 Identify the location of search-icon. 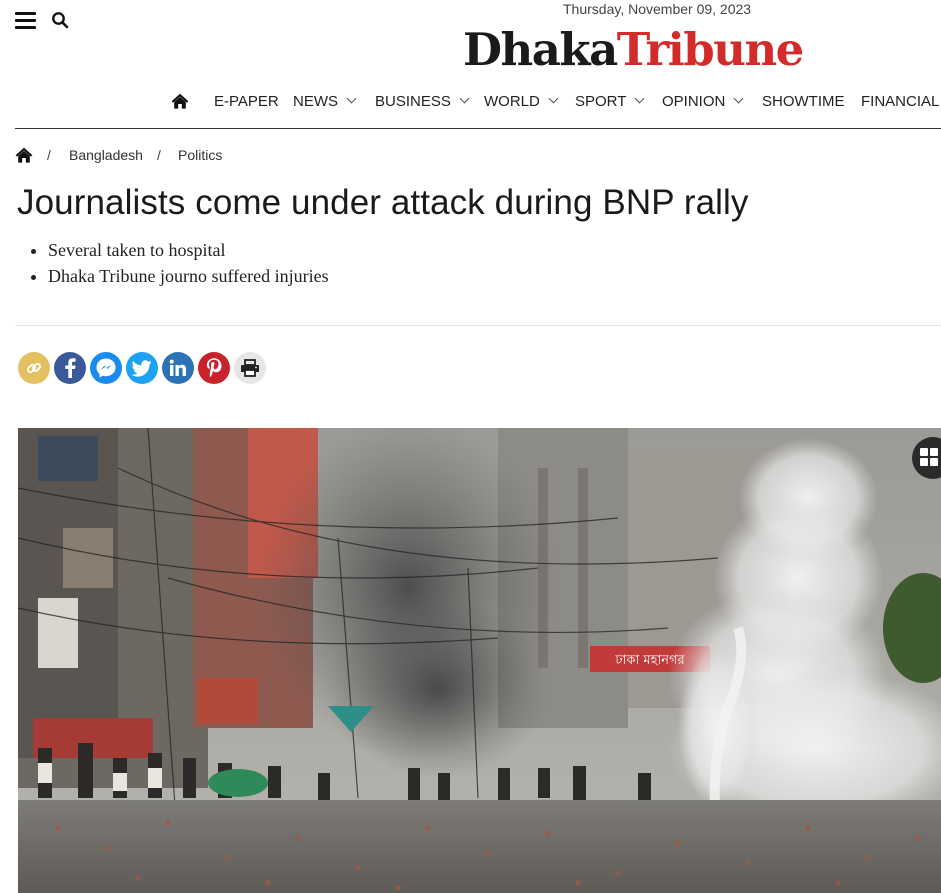
(60, 20).